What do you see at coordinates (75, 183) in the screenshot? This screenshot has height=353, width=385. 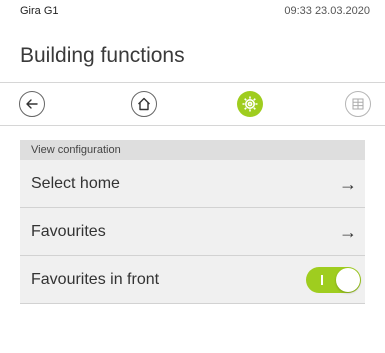 I see `row-label: Select home` at bounding box center [75, 183].